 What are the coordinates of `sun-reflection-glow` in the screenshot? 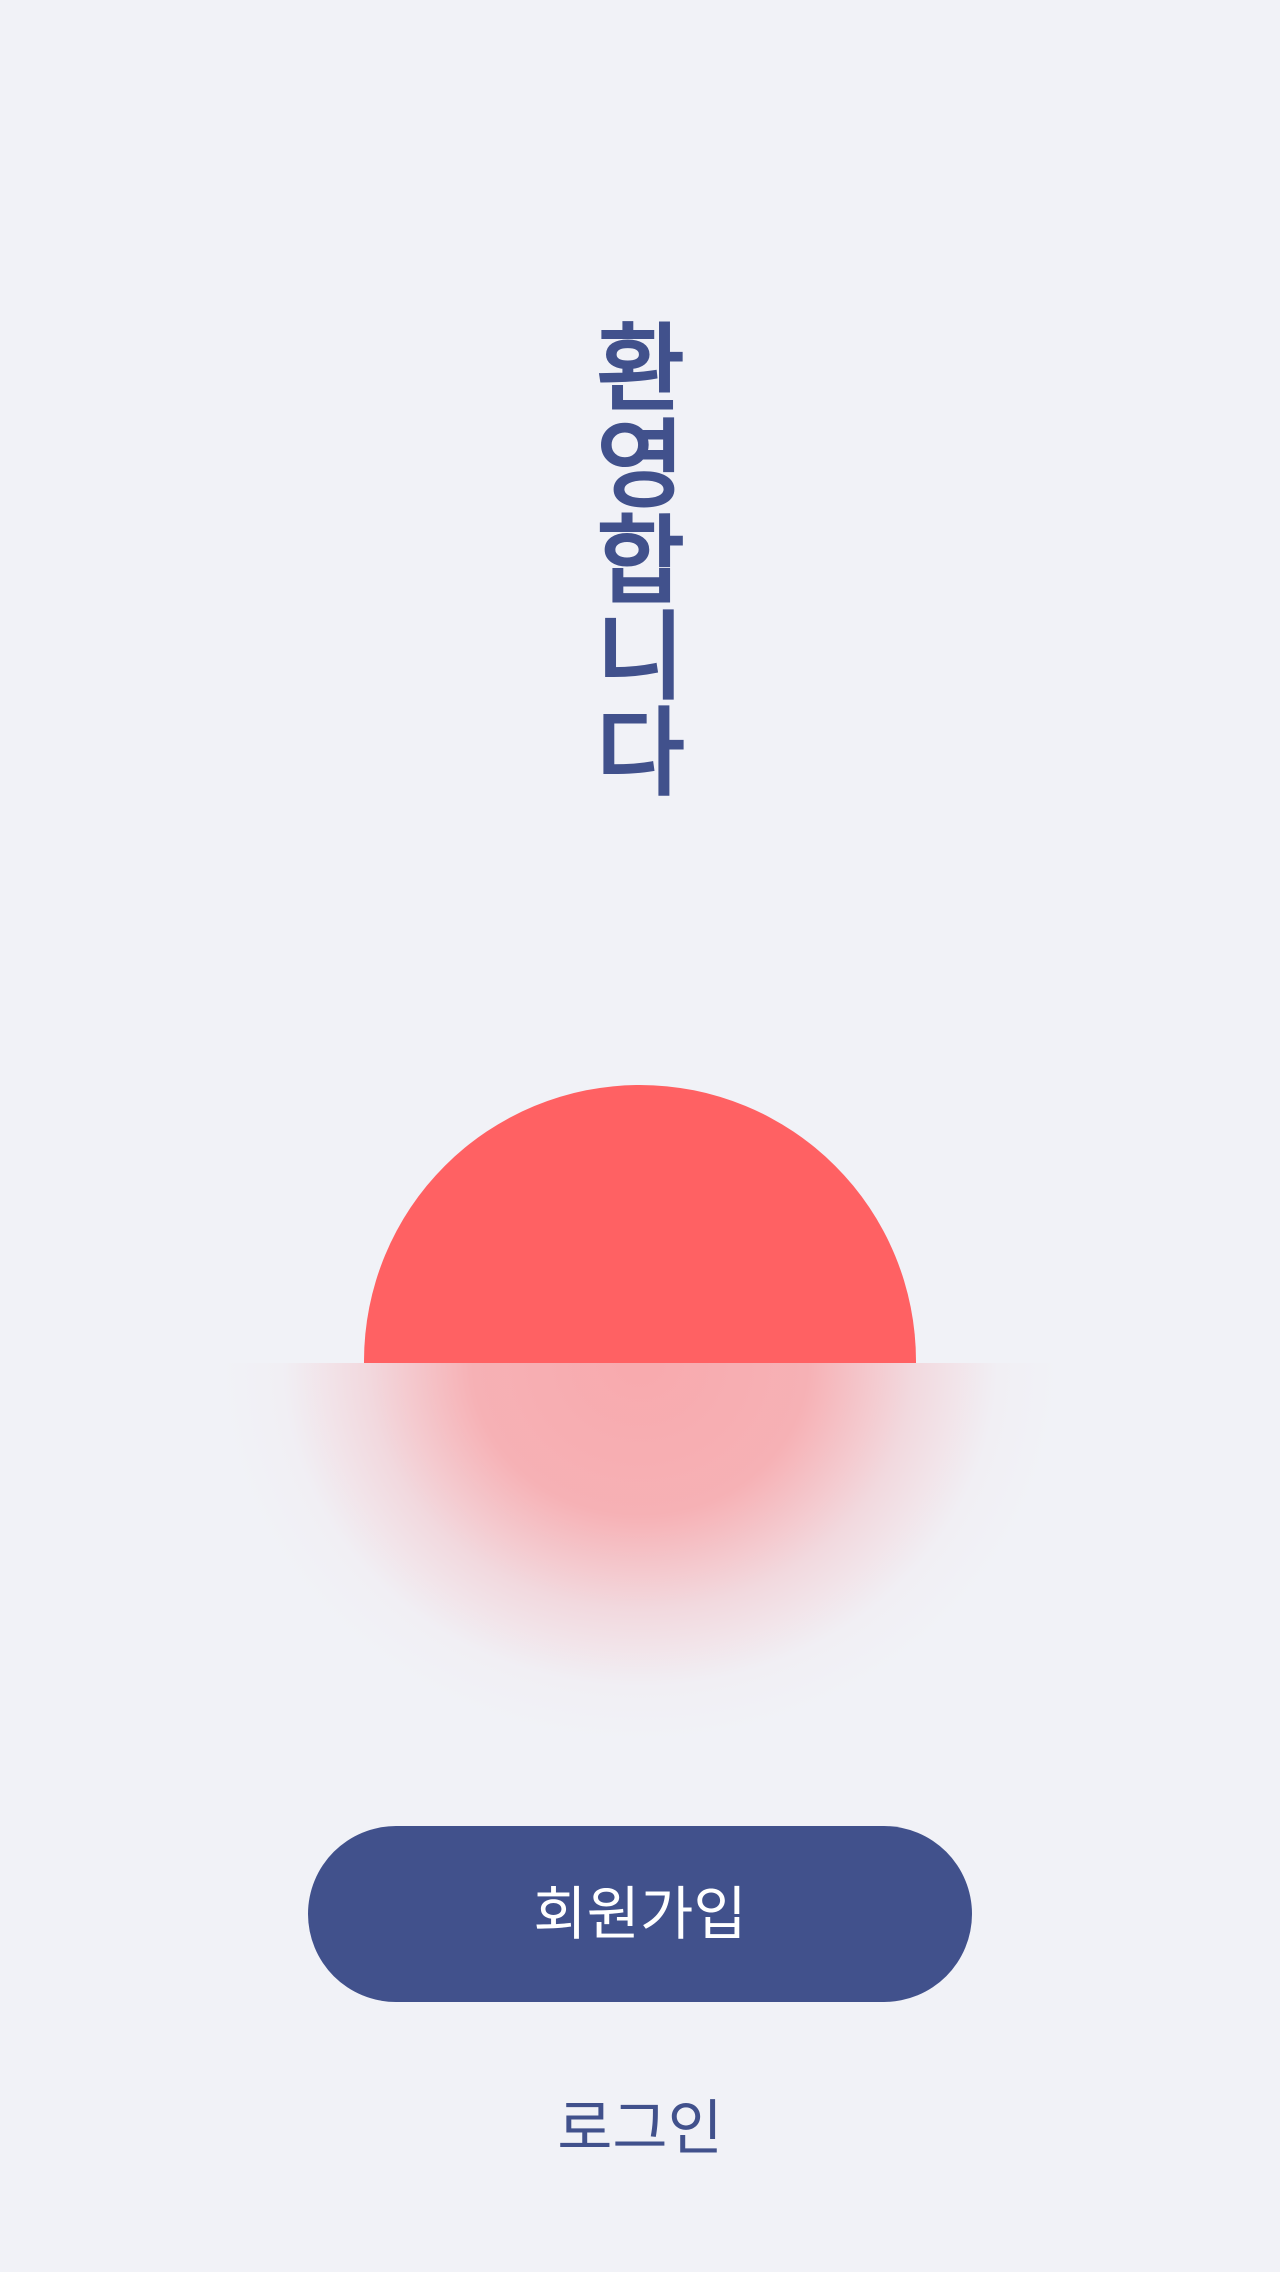 It's located at (640, 1573).